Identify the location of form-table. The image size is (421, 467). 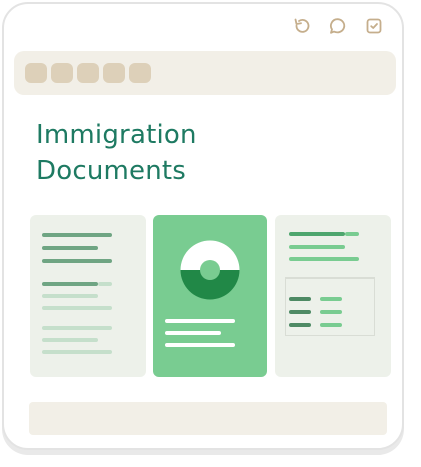
(330, 306).